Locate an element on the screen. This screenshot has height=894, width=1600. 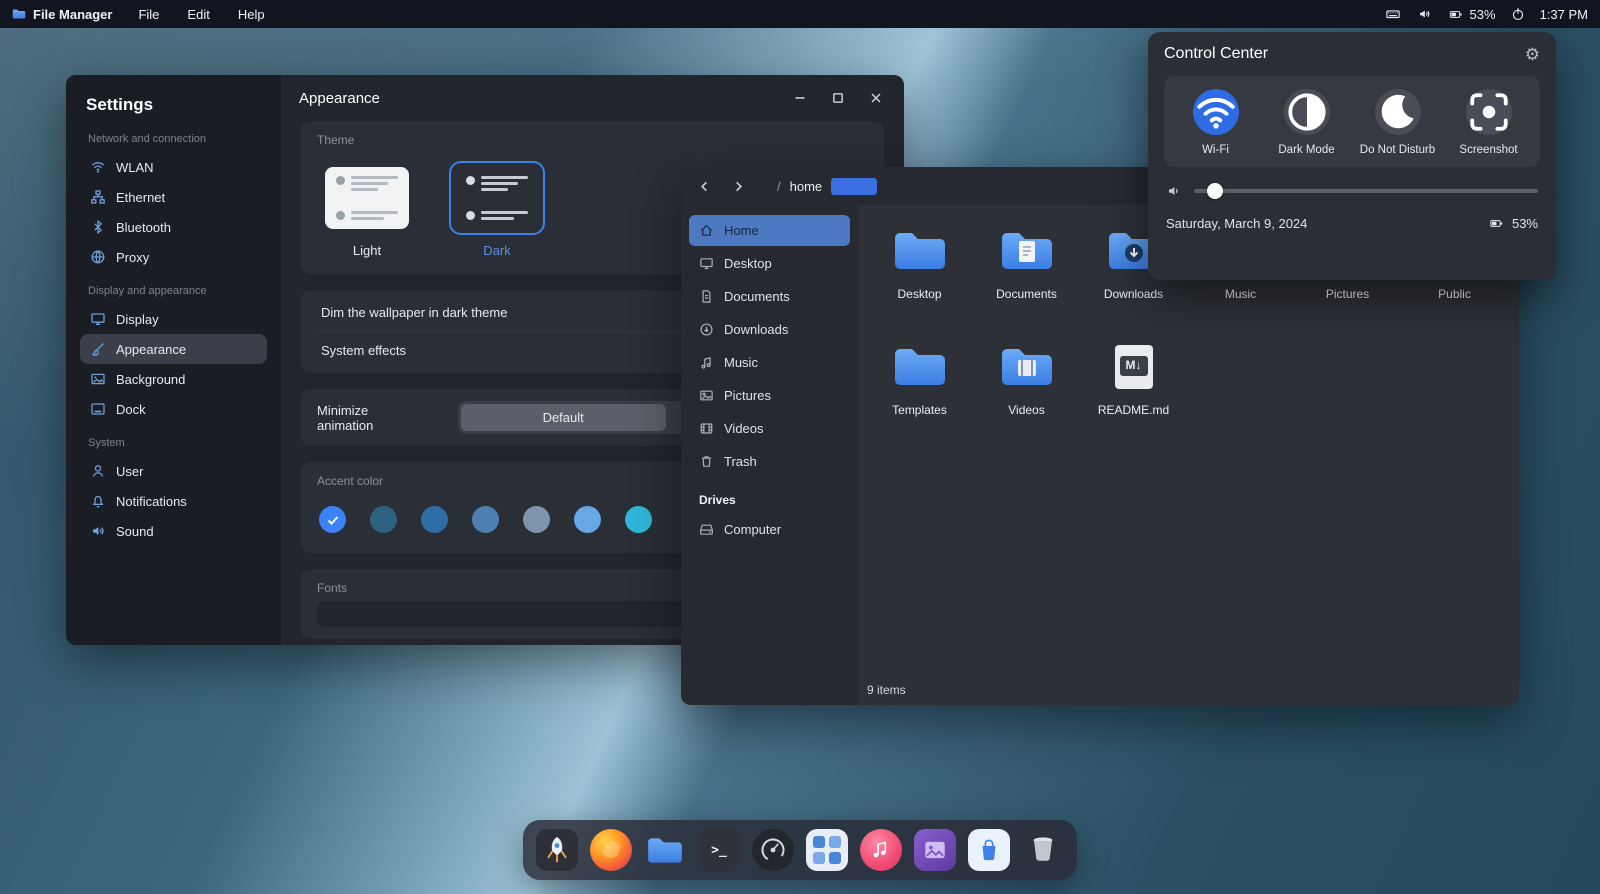
file-label: Documents is located at coordinates (1026, 294).